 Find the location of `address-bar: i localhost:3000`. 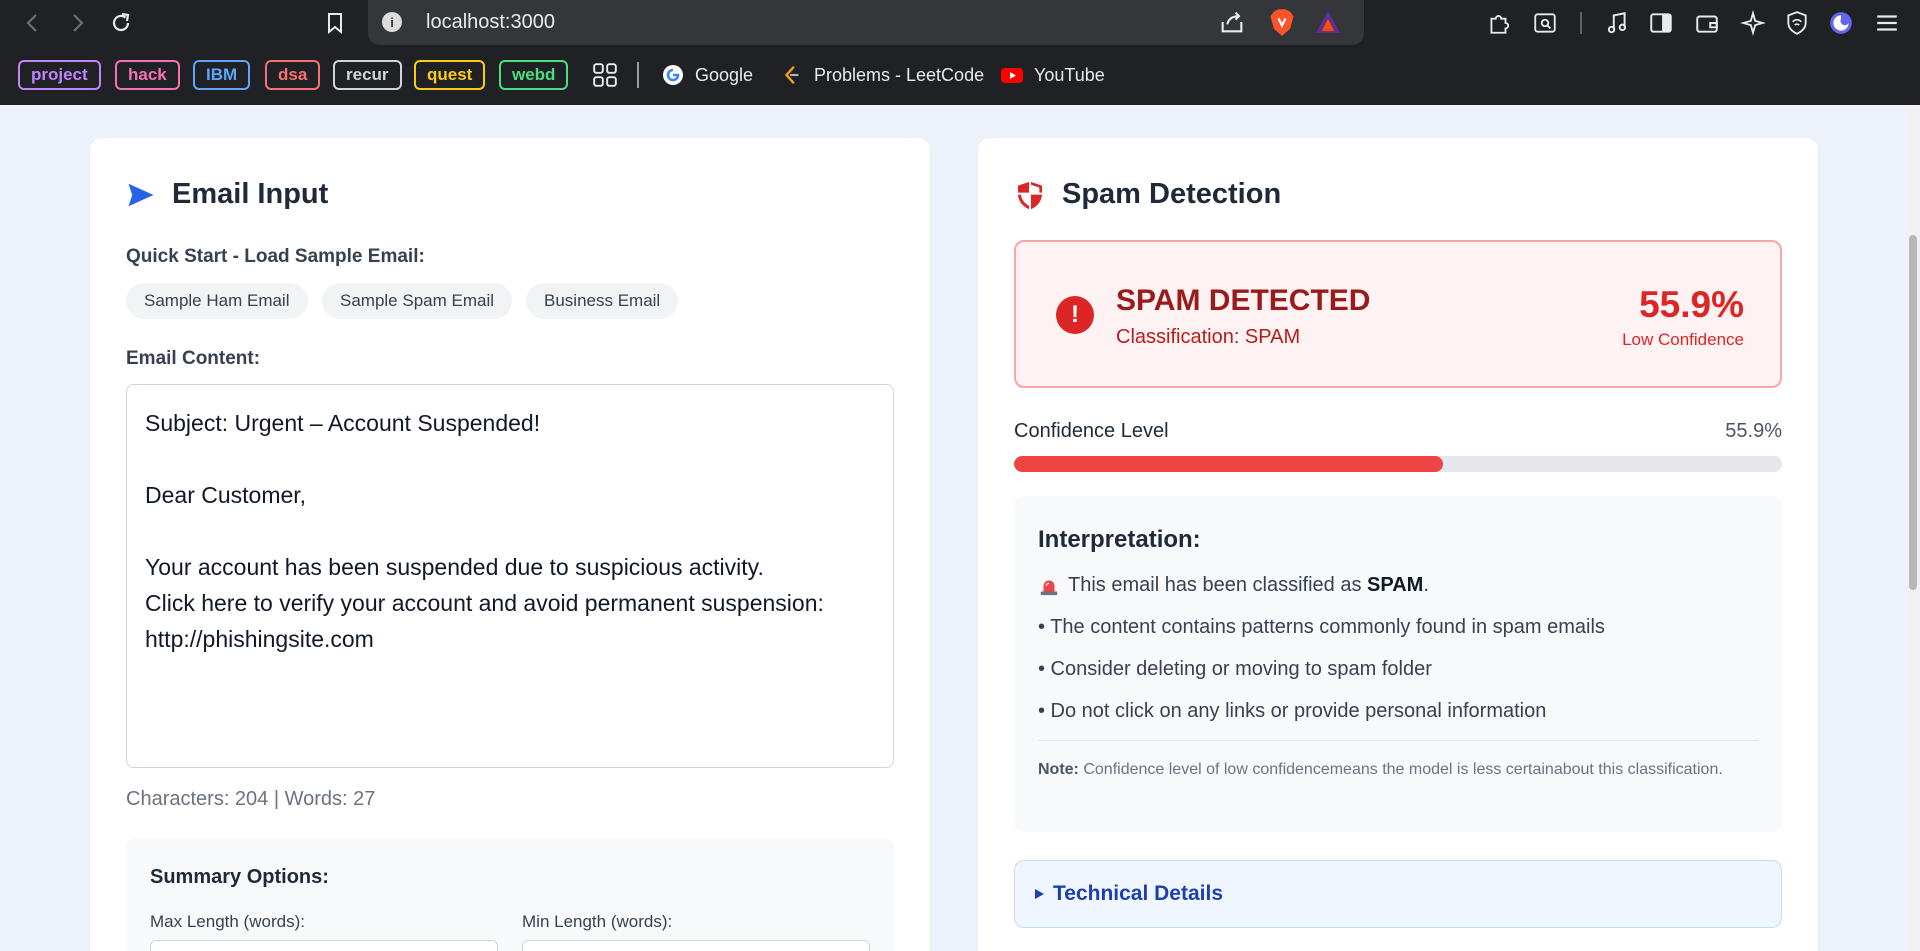

address-bar: i localhost:3000 is located at coordinates (866, 22).